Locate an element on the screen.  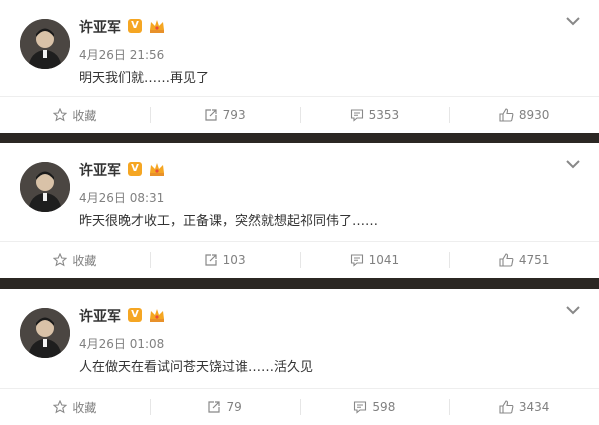
post-text: 明天我们就……再见了 is located at coordinates (144, 78).